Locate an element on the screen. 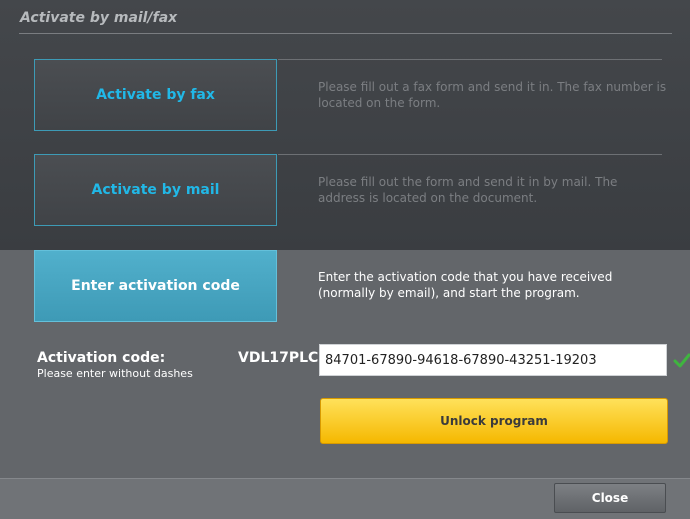  enter-activation-code-button: Enter activation code is located at coordinates (155, 286).